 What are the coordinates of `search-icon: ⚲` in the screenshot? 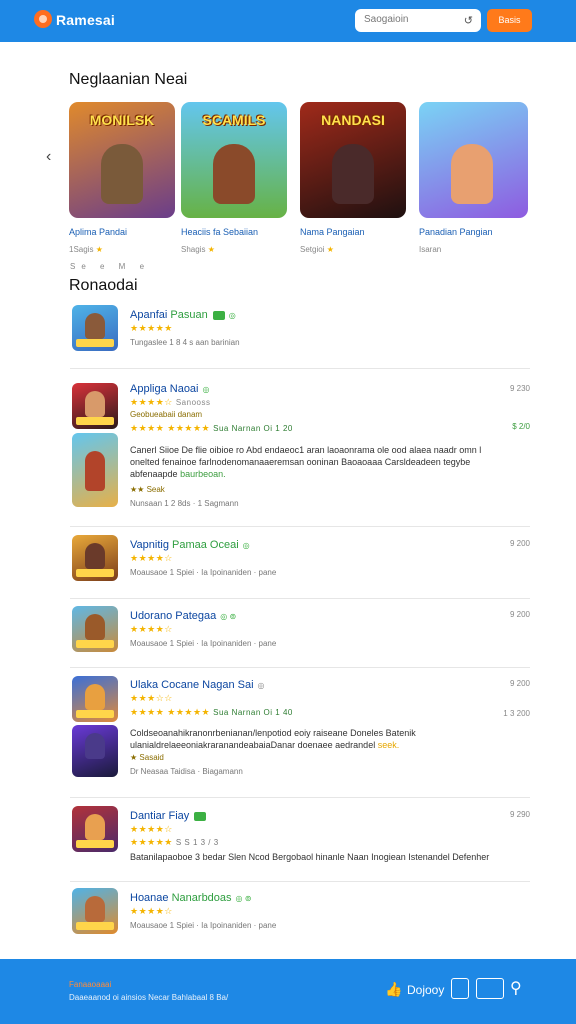 It's located at (516, 988).